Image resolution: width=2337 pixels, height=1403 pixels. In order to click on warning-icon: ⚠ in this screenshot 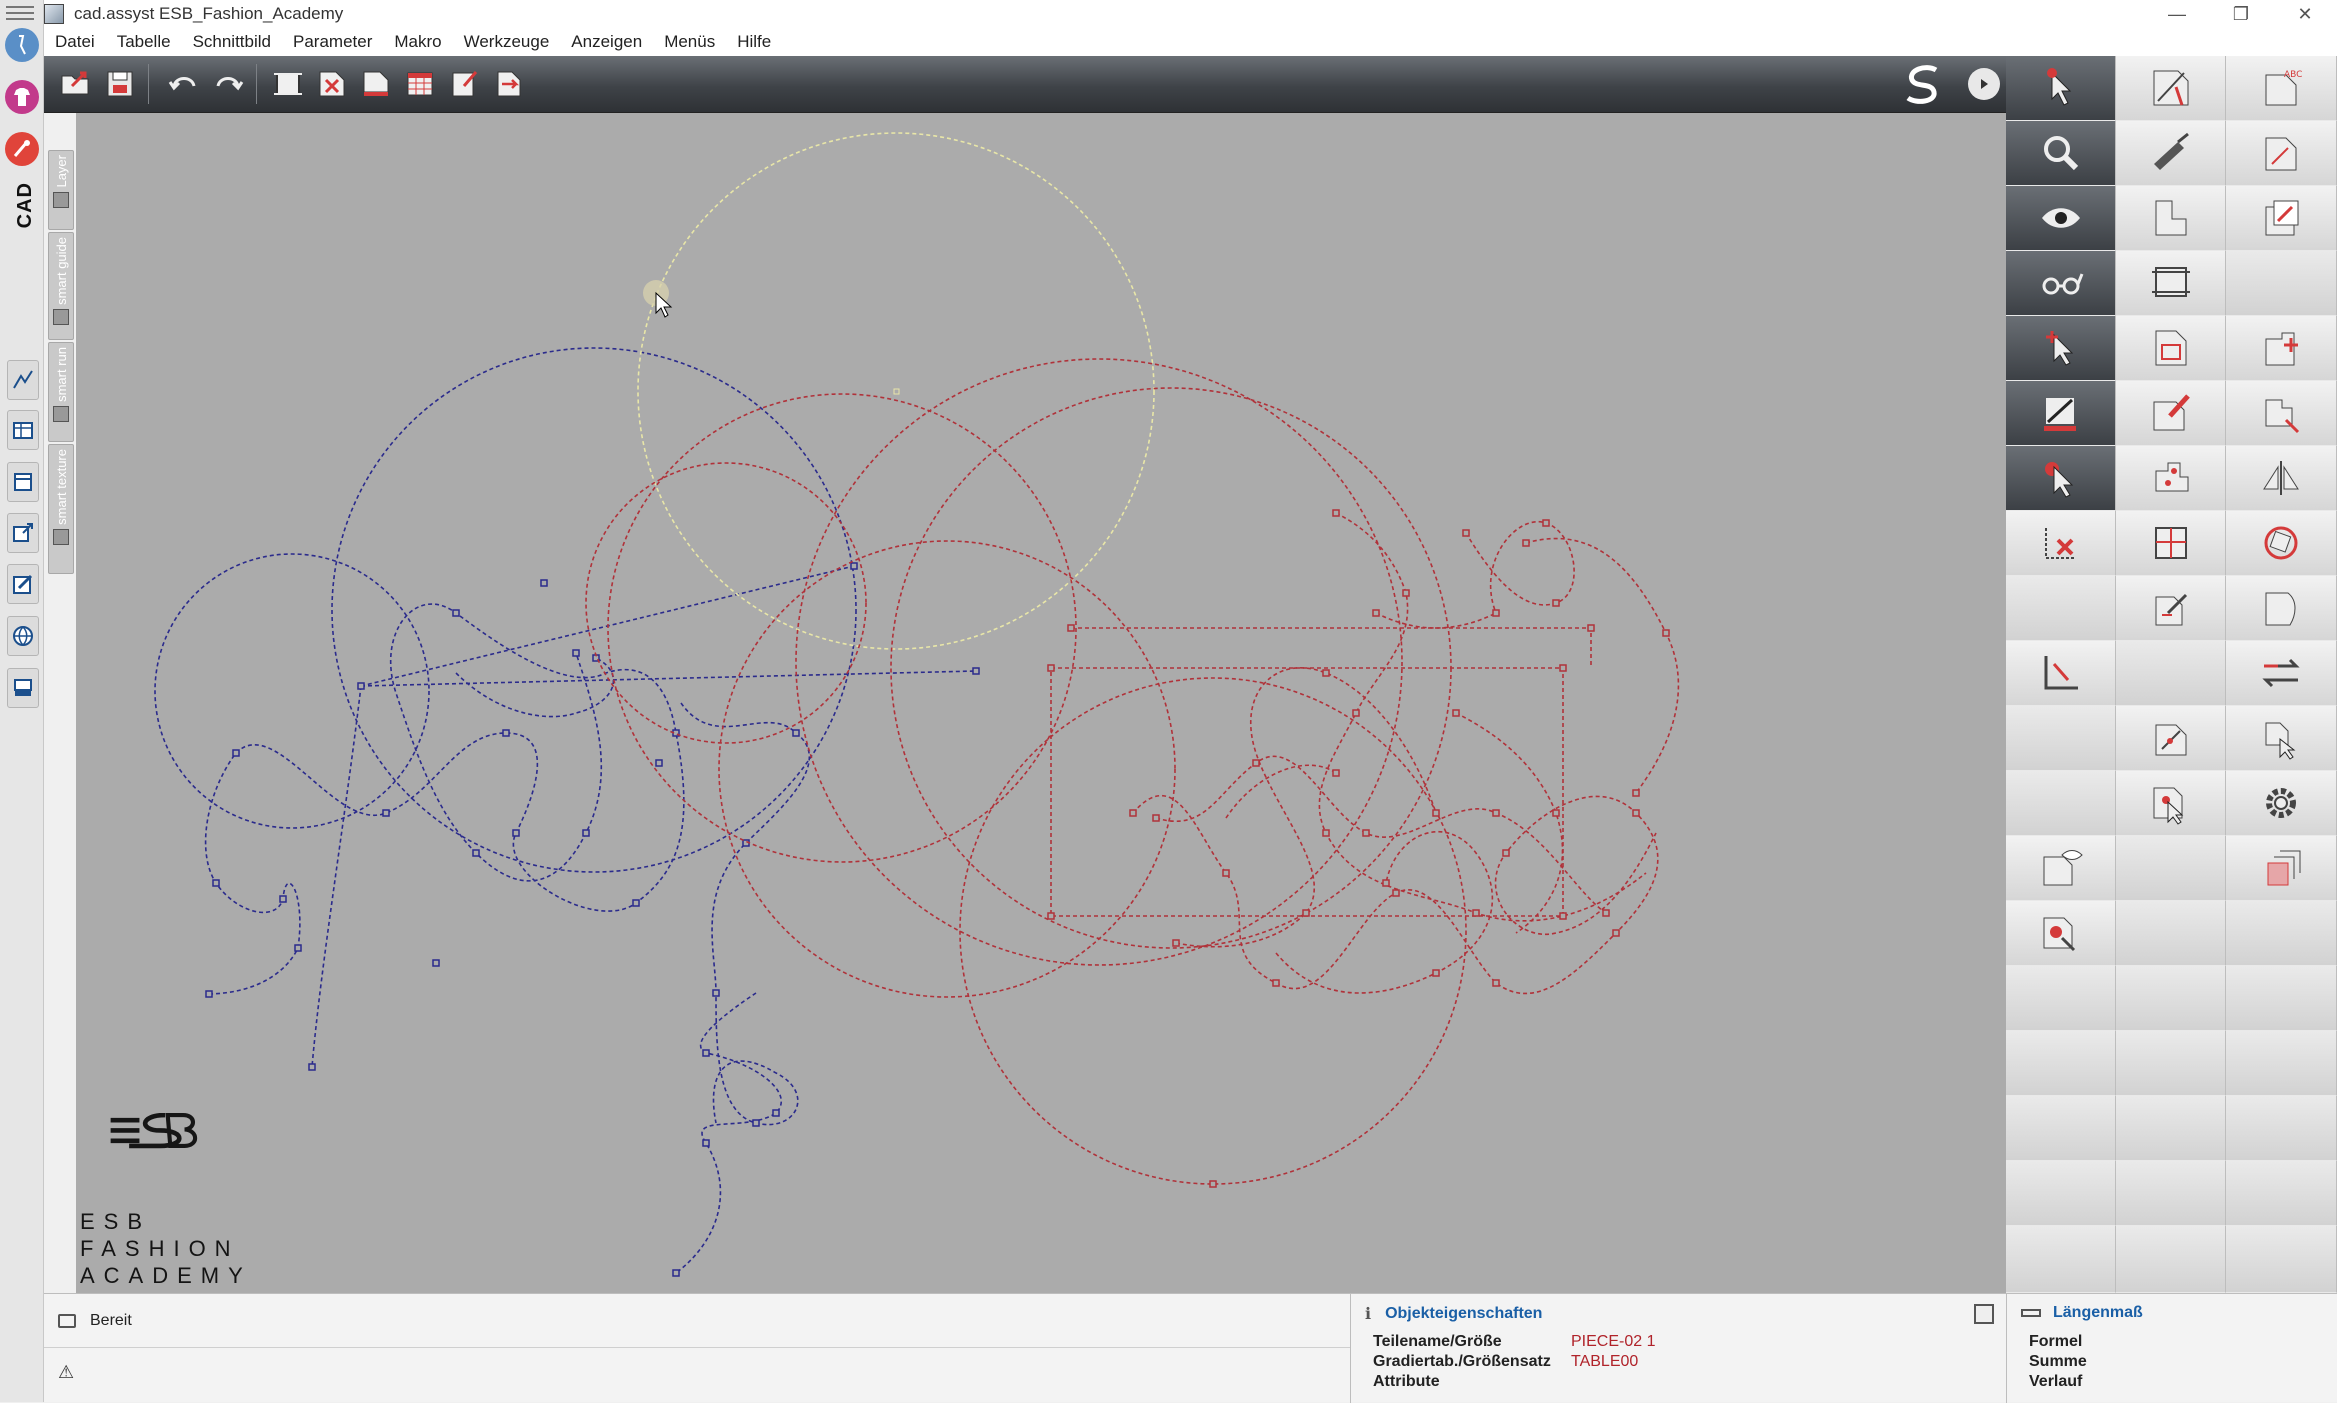, I will do `click(66, 1372)`.